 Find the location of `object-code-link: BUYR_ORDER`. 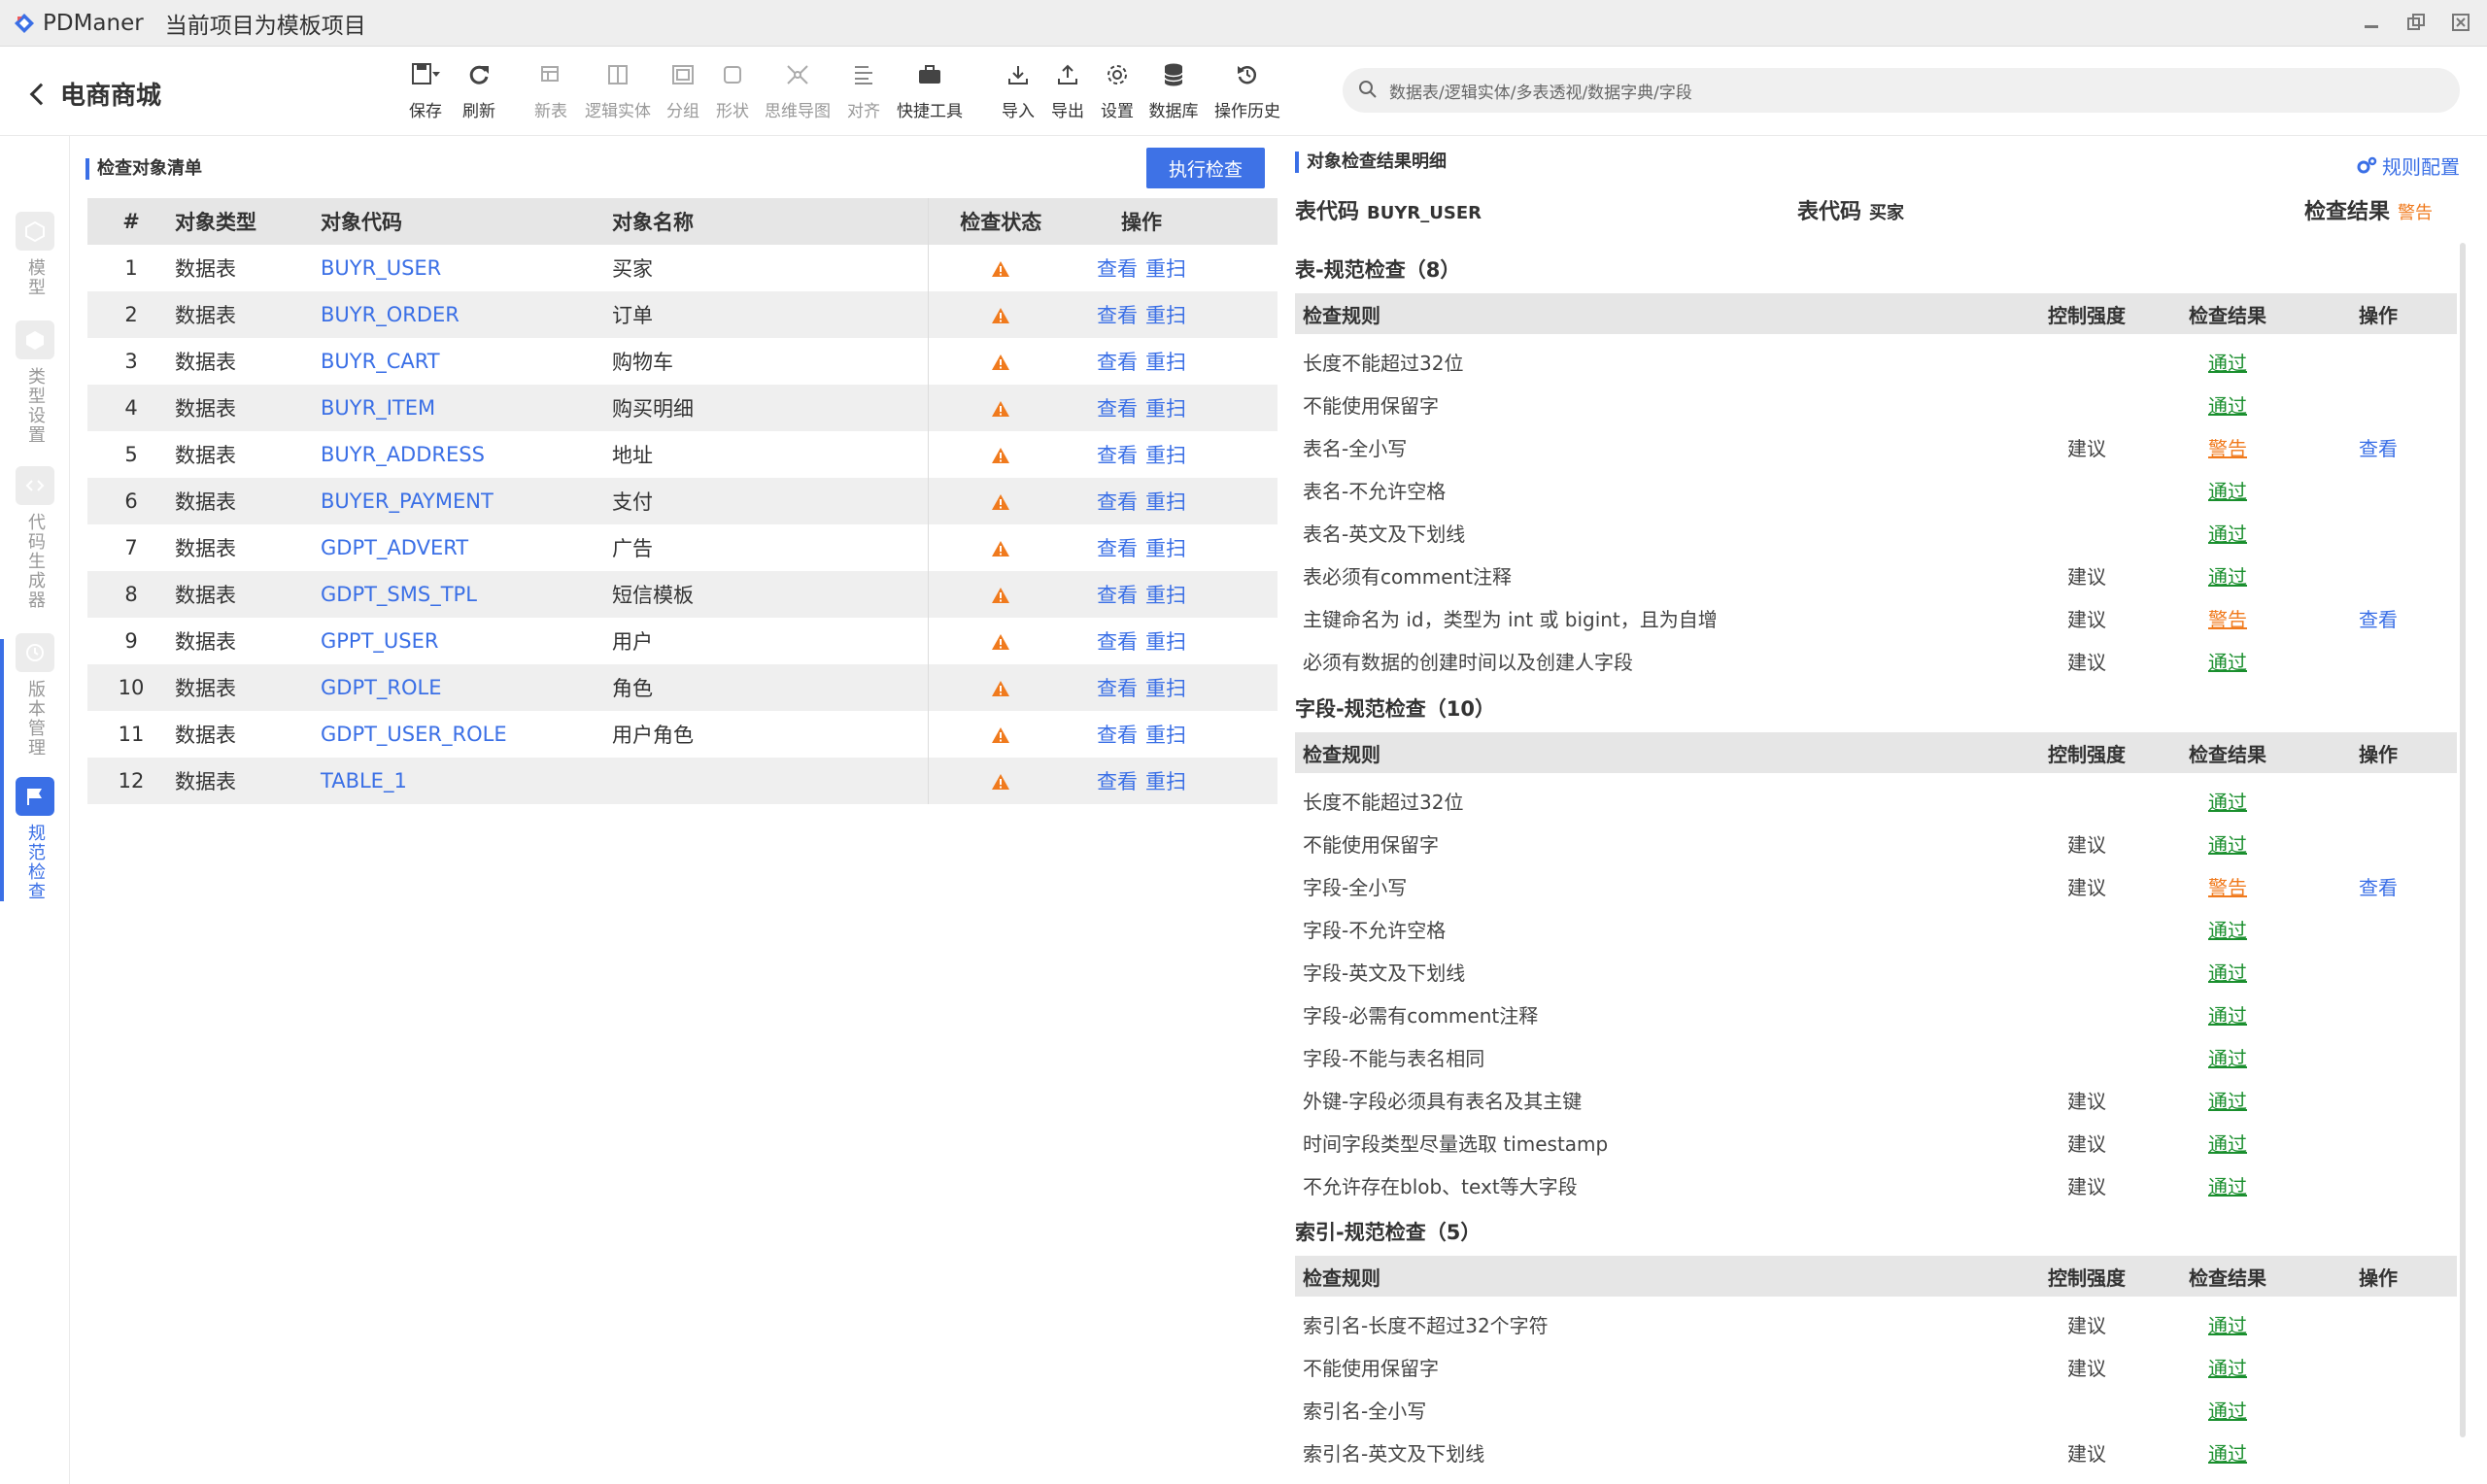

object-code-link: BUYR_ORDER is located at coordinates (390, 314).